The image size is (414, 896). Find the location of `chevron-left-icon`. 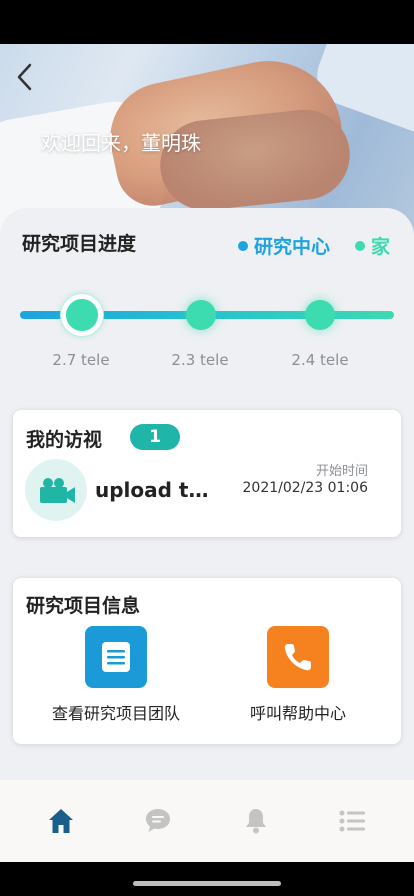

chevron-left-icon is located at coordinates (24, 77).